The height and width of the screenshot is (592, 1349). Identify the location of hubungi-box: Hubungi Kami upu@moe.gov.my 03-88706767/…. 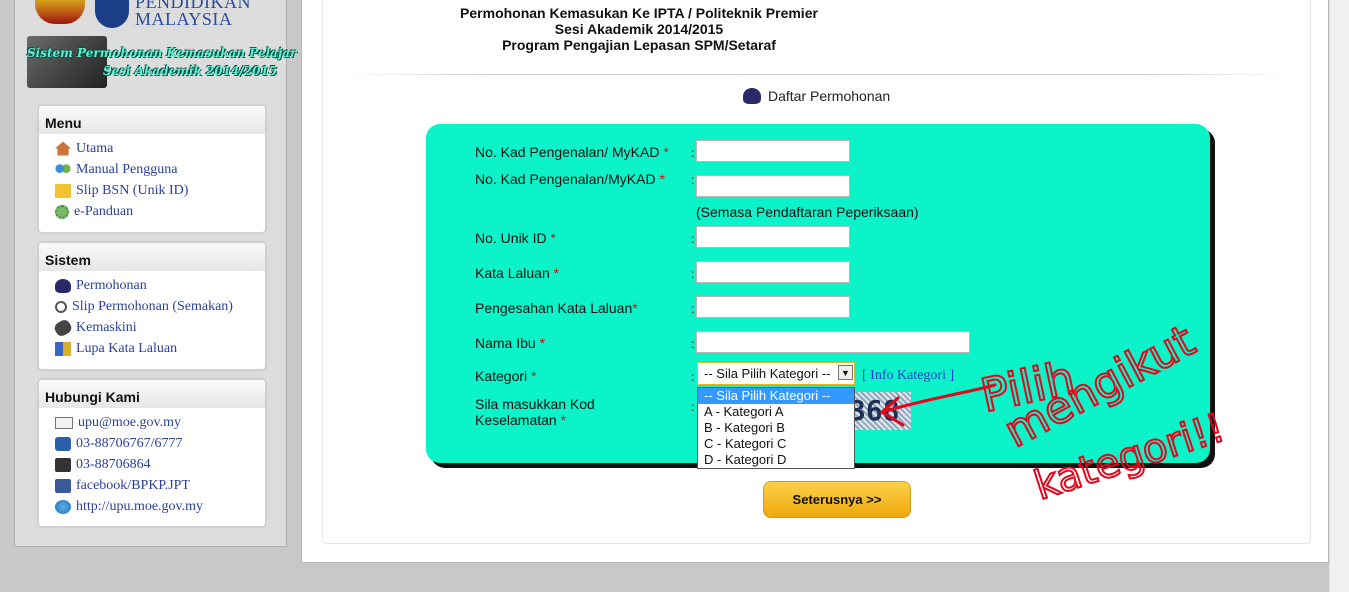
(152, 453).